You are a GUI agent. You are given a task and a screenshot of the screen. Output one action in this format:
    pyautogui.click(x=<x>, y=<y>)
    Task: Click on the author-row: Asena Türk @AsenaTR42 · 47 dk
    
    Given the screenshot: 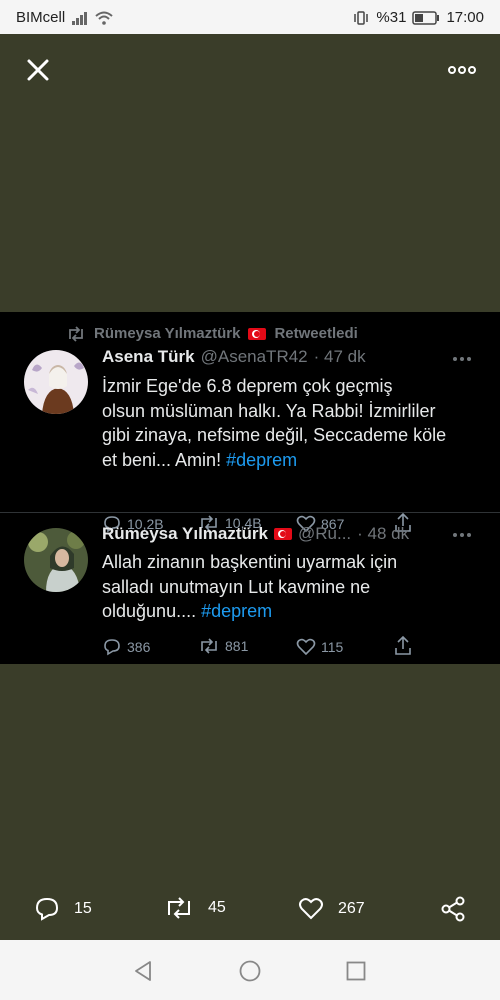 What is the action you would take?
    pyautogui.click(x=234, y=357)
    